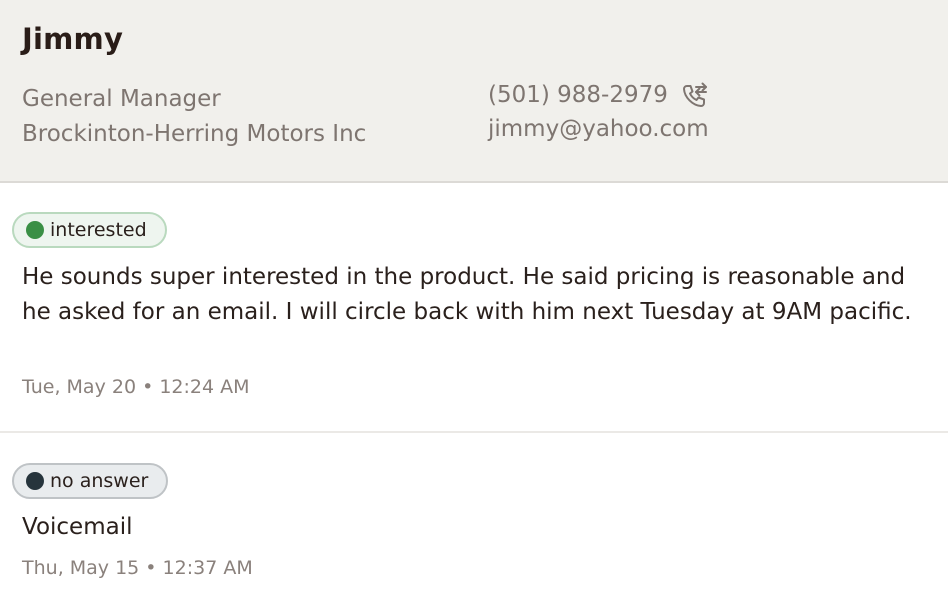 The height and width of the screenshot is (608, 948). I want to click on status-badge-no-answer: no answer, so click(90, 481).